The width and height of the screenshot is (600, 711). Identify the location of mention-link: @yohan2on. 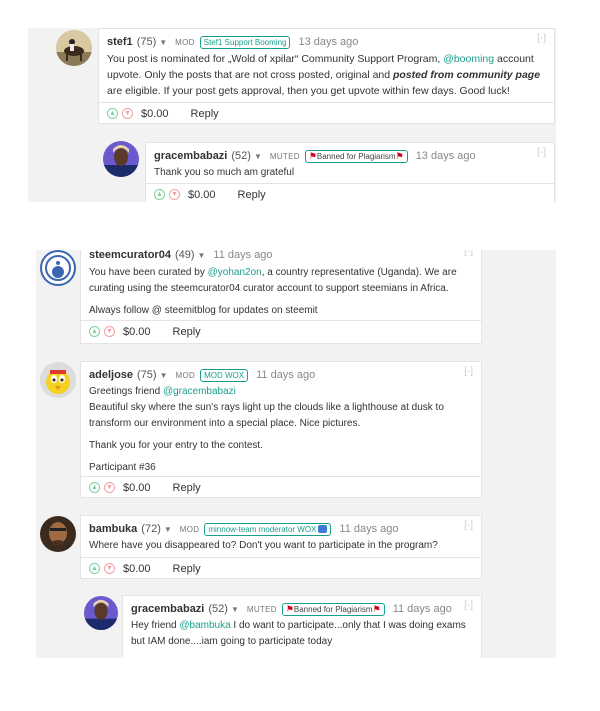
(235, 272).